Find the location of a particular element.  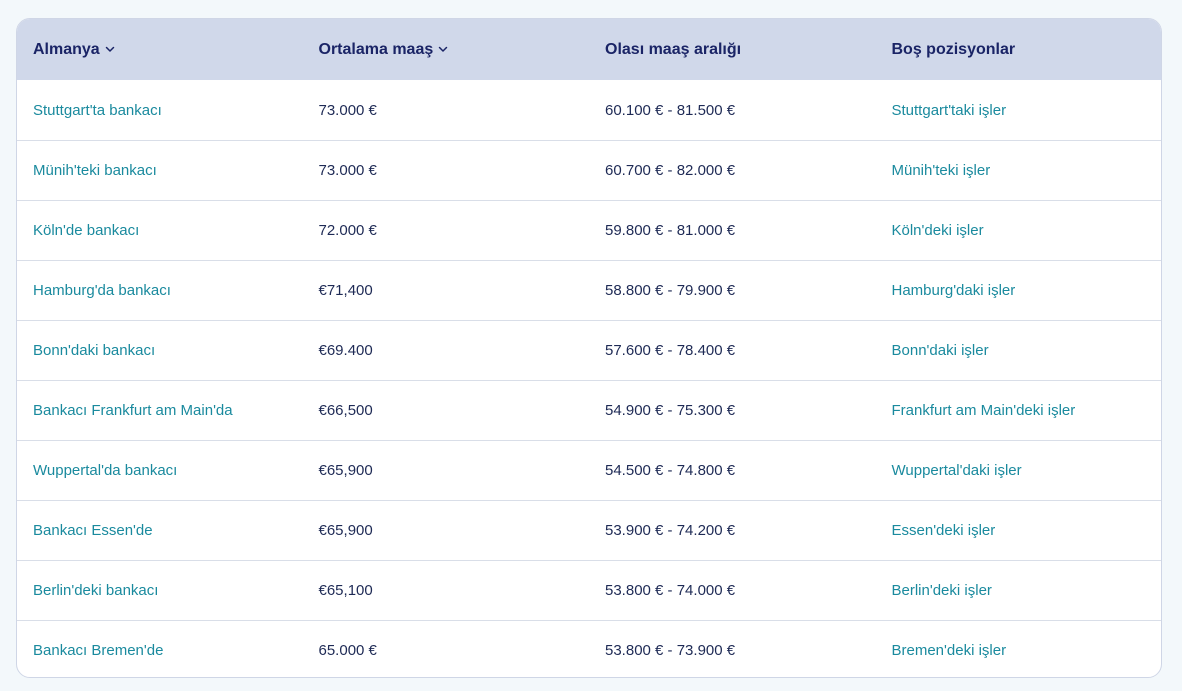

header-salary-range-label: Olası maaş aralığı is located at coordinates (673, 49).